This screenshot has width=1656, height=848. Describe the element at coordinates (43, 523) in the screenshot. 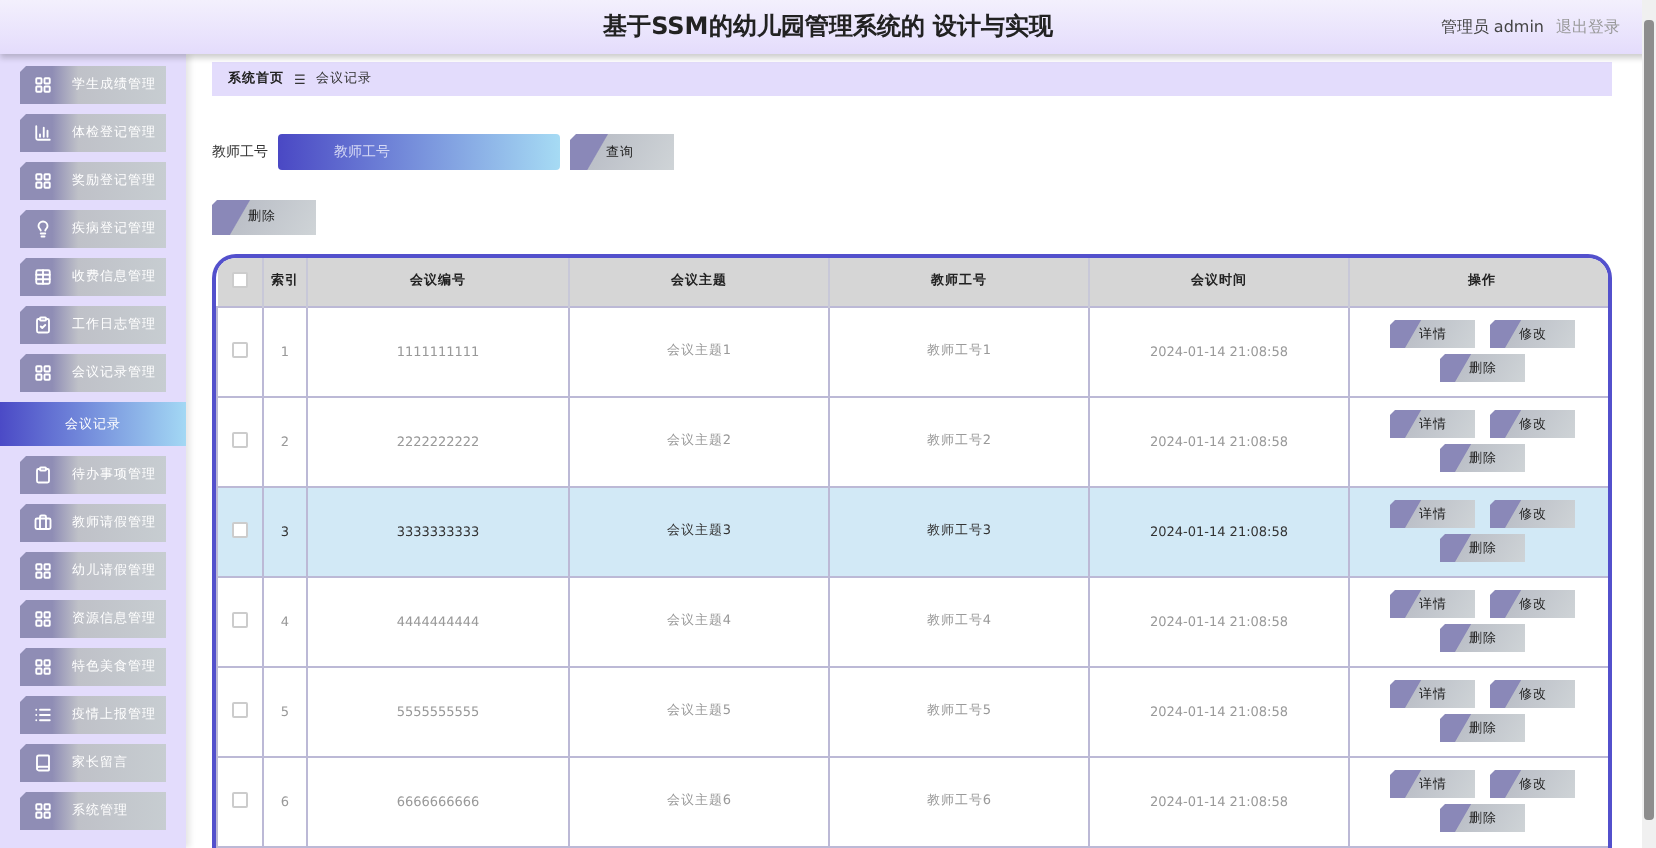

I see `briefcase-icon` at that location.